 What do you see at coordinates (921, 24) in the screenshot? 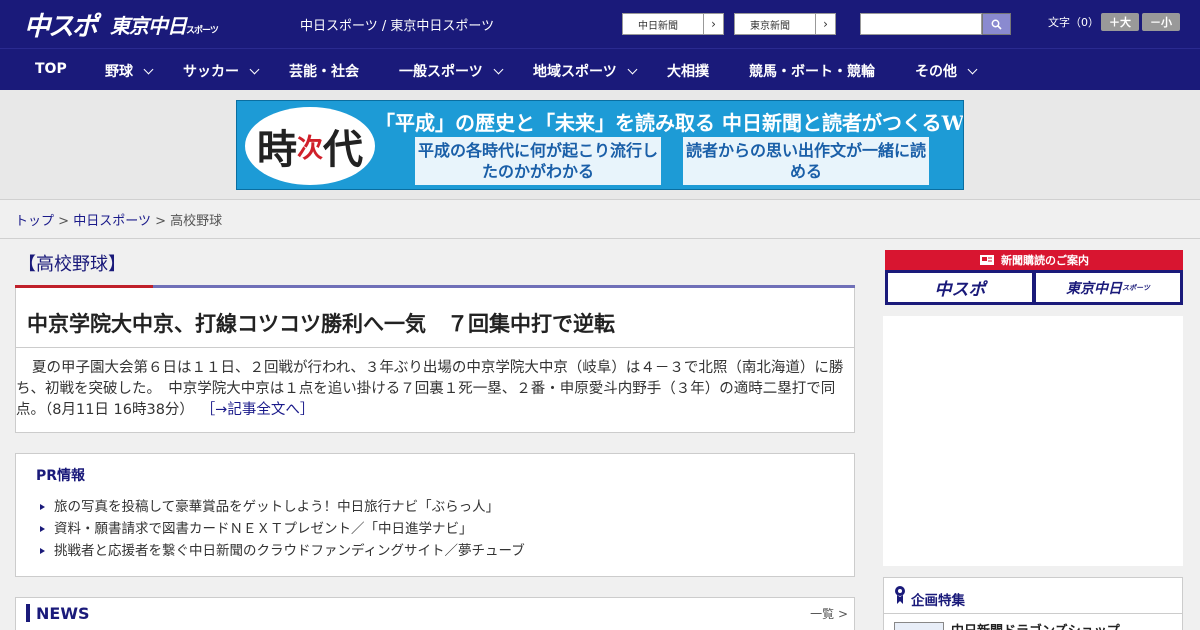
I see `search-input` at bounding box center [921, 24].